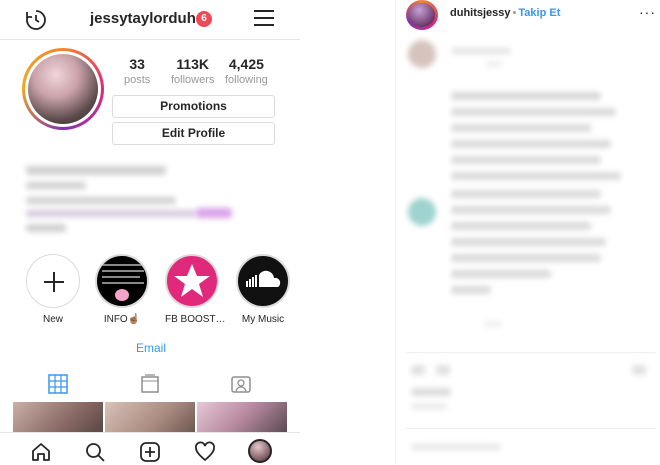 The width and height of the screenshot is (660, 465). I want to click on highlight-fb-boost-circle, so click(192, 281).